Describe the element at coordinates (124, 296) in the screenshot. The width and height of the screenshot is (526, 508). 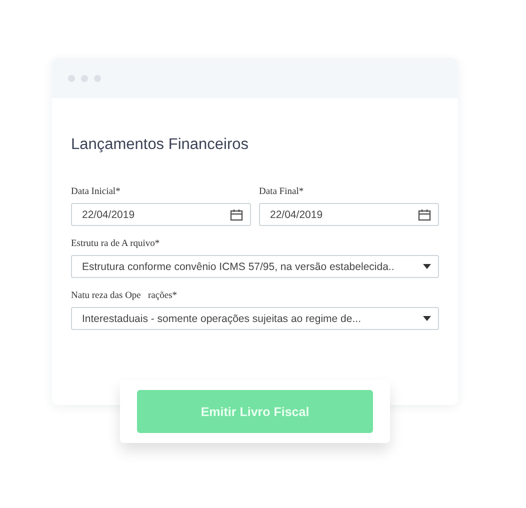
I see `field-label: Natu reza das Ope rações*` at that location.